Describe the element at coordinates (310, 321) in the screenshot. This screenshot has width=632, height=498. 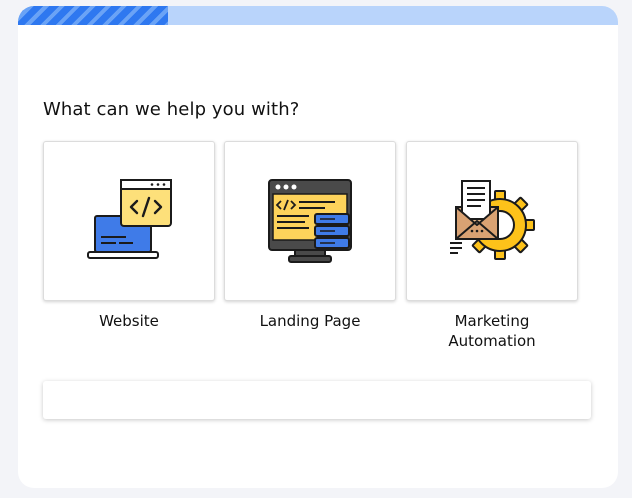
I see `option-label: Landing Page` at that location.